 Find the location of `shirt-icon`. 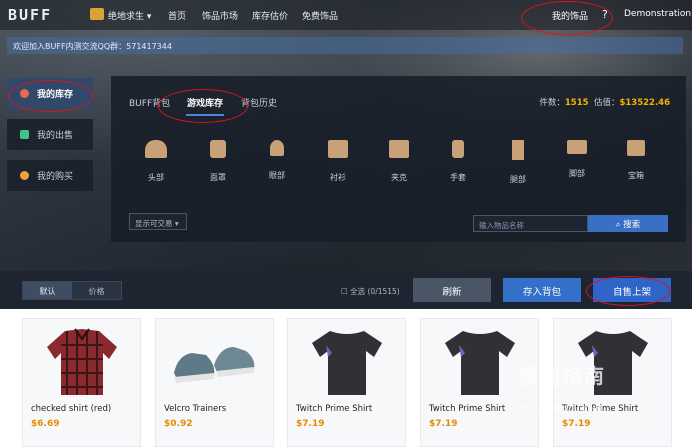

shirt-icon is located at coordinates (338, 149).